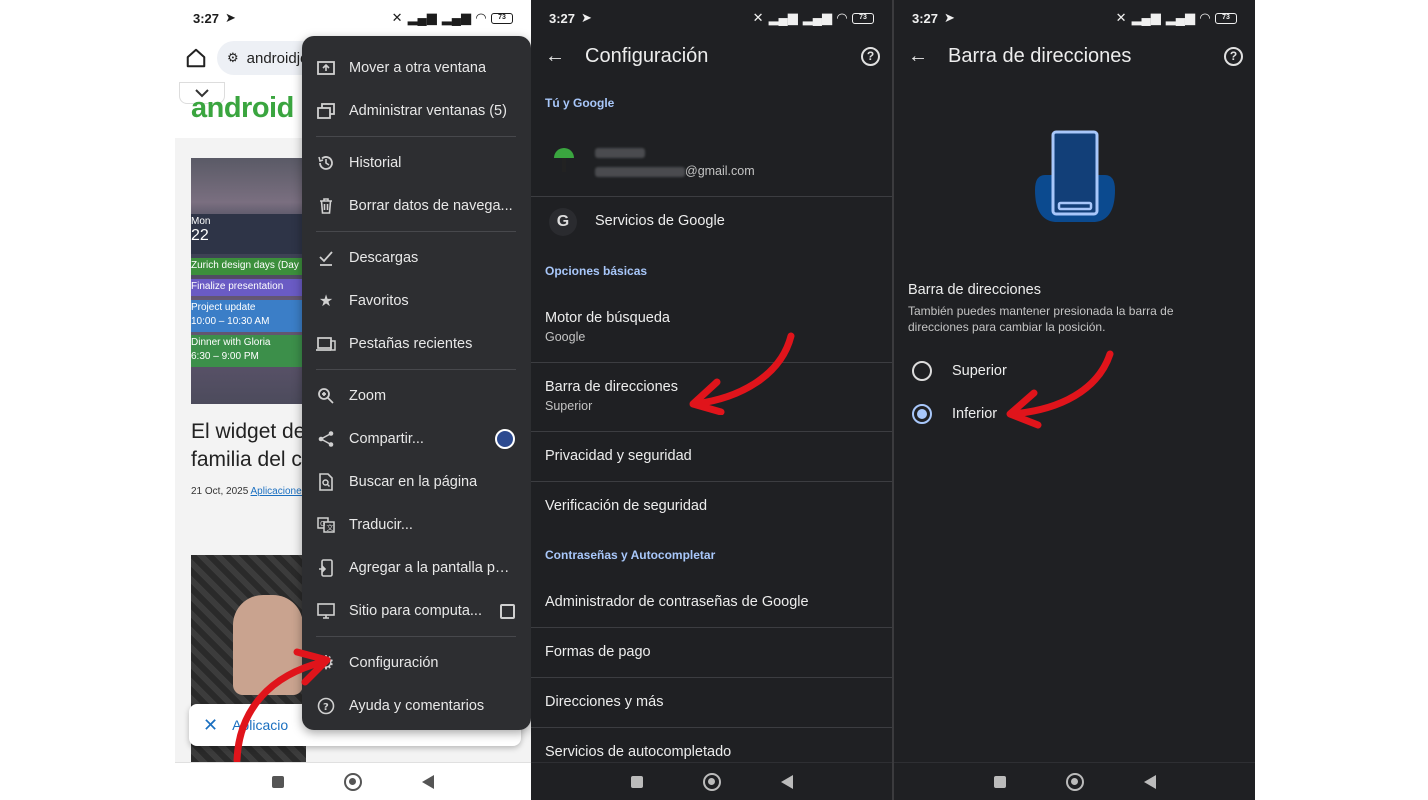  Describe the element at coordinates (959, 371) in the screenshot. I see `option-superior: Superior` at that location.